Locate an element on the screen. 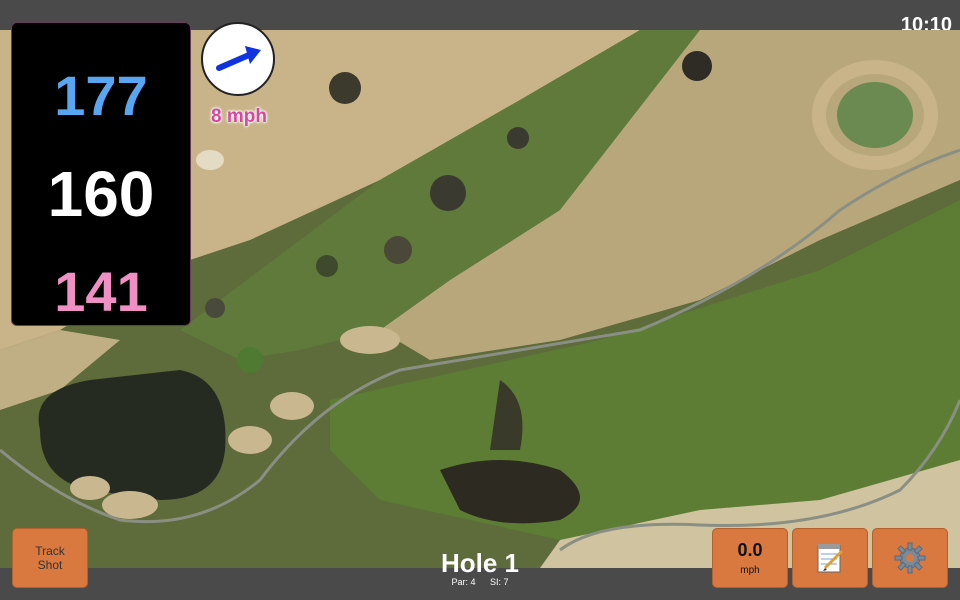  middle-yardage: 160 is located at coordinates (101, 194).